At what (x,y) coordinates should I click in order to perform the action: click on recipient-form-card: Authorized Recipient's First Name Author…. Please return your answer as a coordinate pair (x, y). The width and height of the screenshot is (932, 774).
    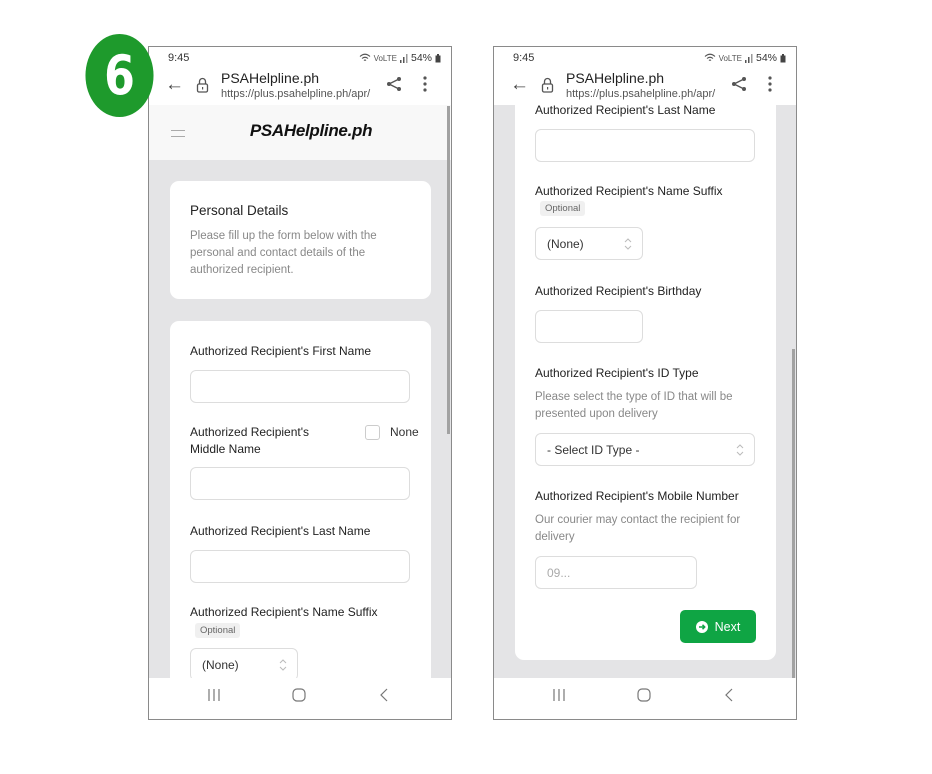
    Looking at the image, I should click on (300, 500).